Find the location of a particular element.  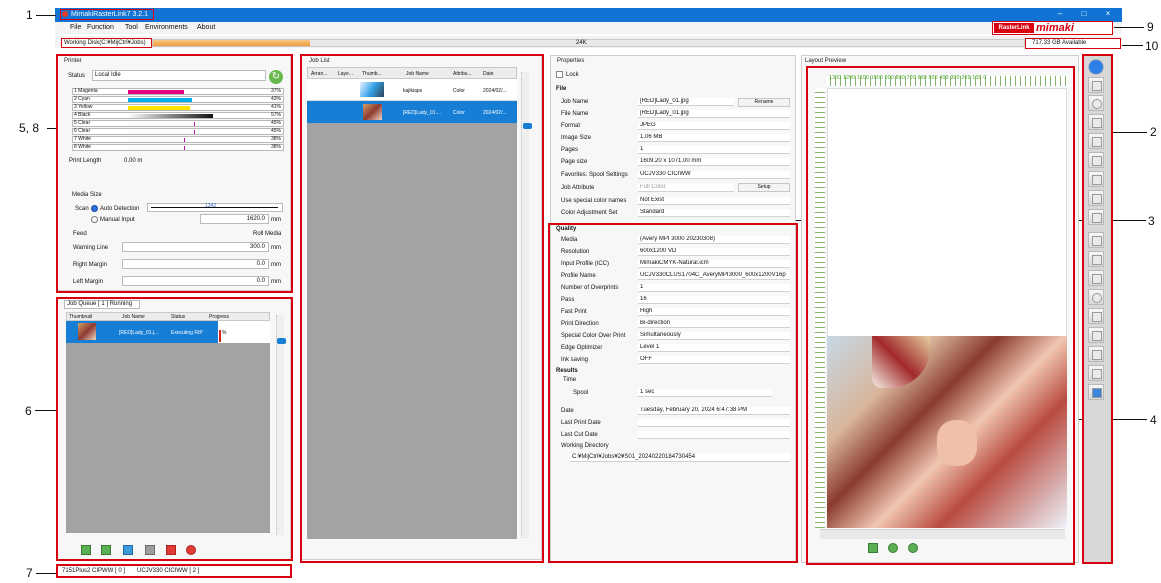

job-list-scrollbar is located at coordinates (525, 305).